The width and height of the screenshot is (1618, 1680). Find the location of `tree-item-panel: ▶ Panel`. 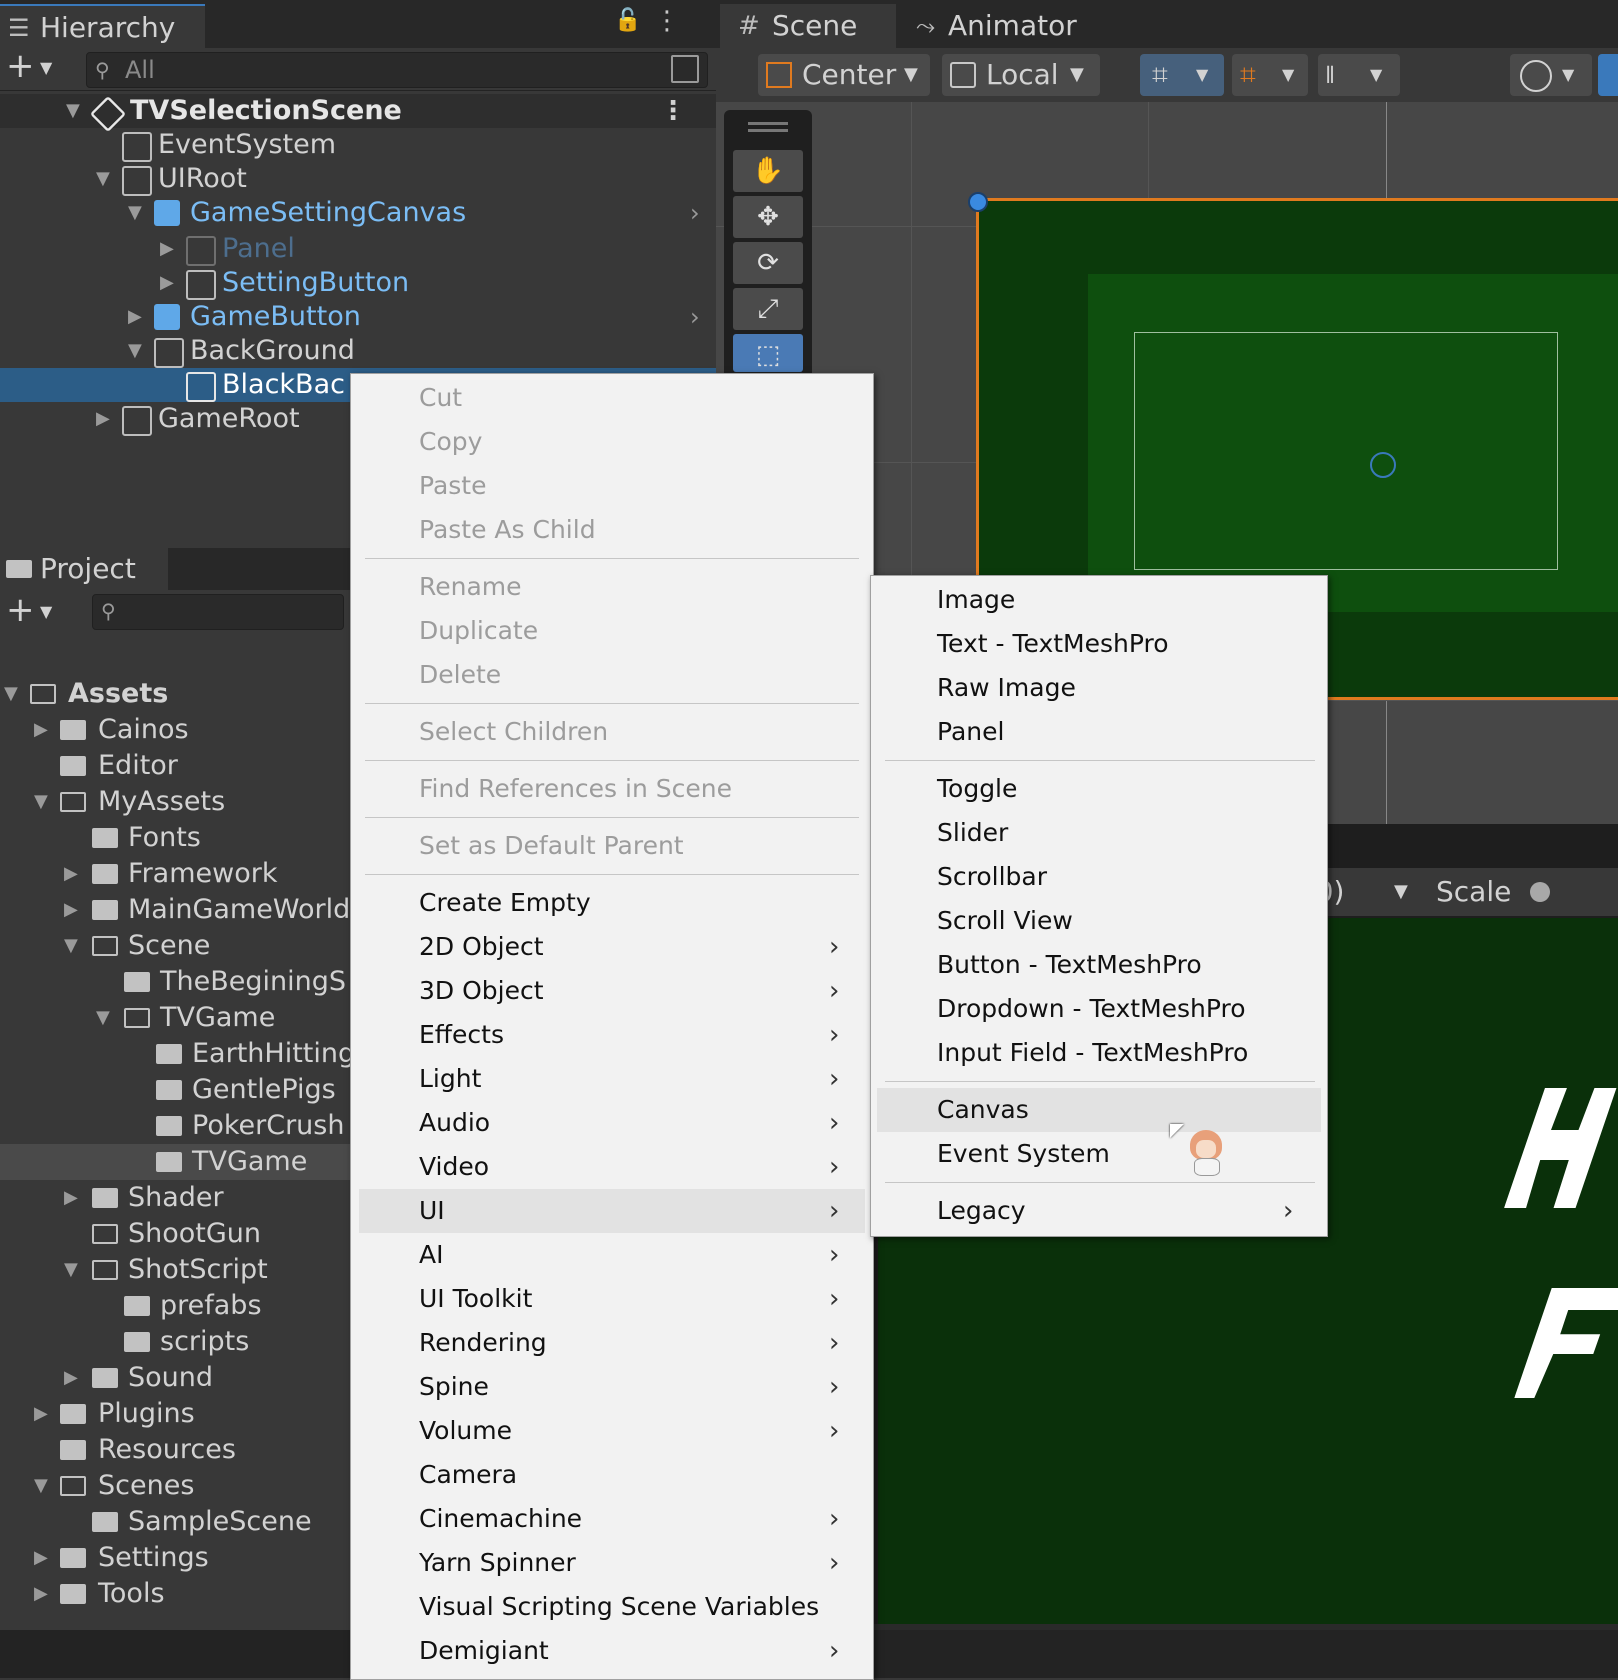

tree-item-panel: ▶ Panel is located at coordinates (358, 249).